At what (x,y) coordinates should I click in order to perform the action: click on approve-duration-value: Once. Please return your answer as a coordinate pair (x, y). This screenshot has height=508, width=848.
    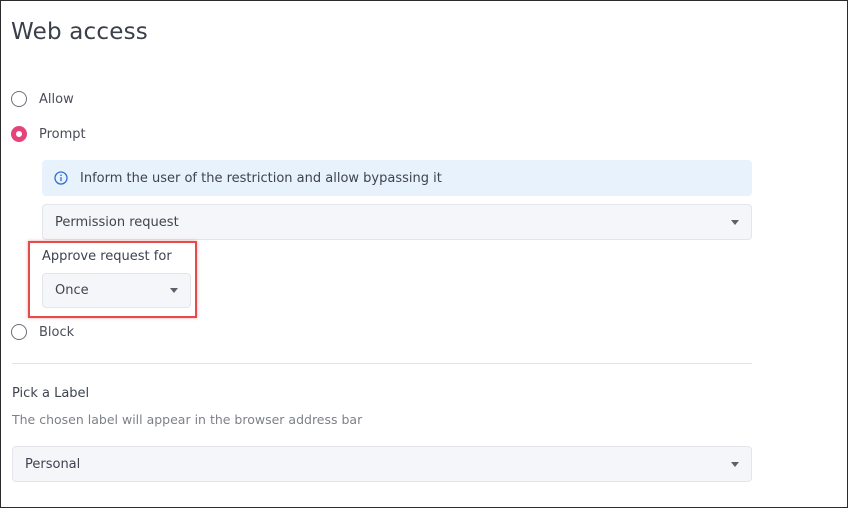
    Looking at the image, I should click on (72, 290).